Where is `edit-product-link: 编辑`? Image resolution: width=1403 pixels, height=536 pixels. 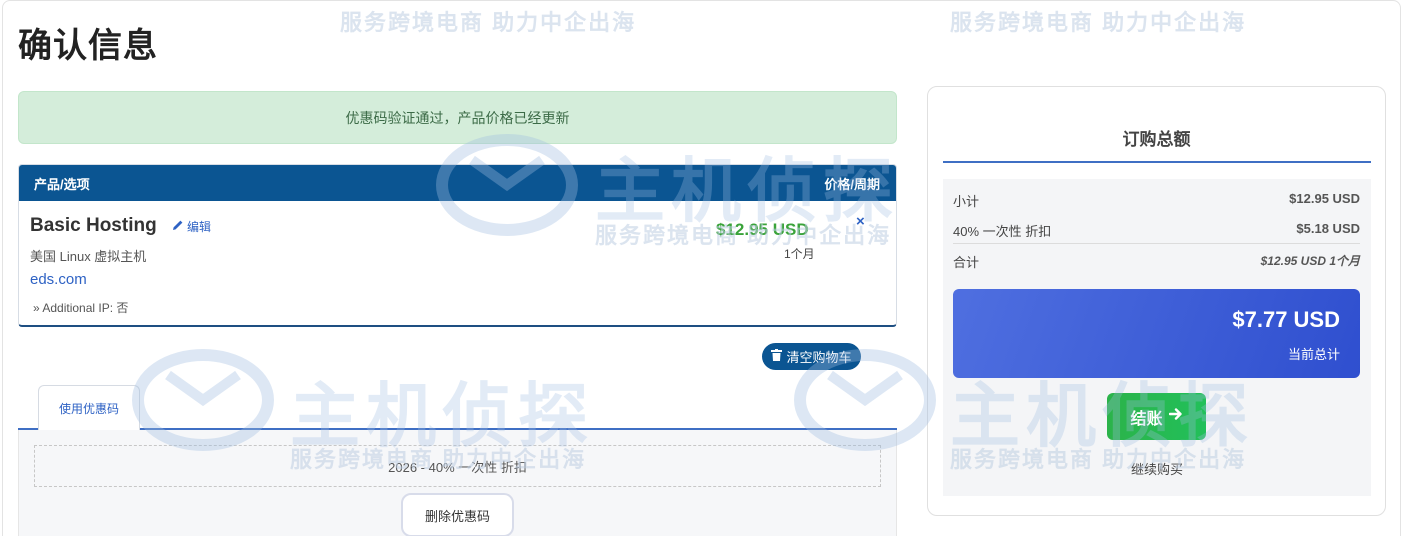 edit-product-link: 编辑 is located at coordinates (191, 226).